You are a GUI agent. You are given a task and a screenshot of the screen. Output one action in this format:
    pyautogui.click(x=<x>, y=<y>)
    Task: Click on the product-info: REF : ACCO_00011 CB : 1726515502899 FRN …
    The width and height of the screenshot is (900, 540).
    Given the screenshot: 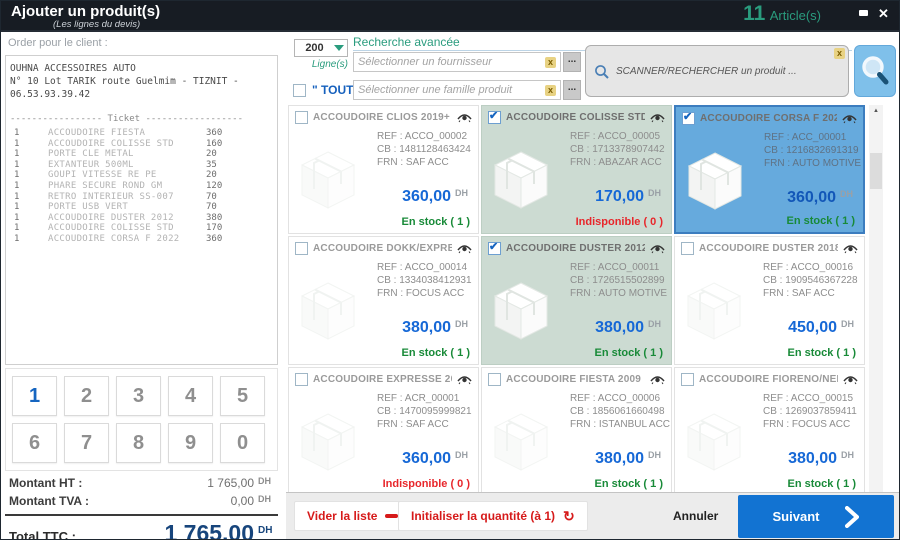 What is the action you would take?
    pyautogui.click(x=618, y=280)
    